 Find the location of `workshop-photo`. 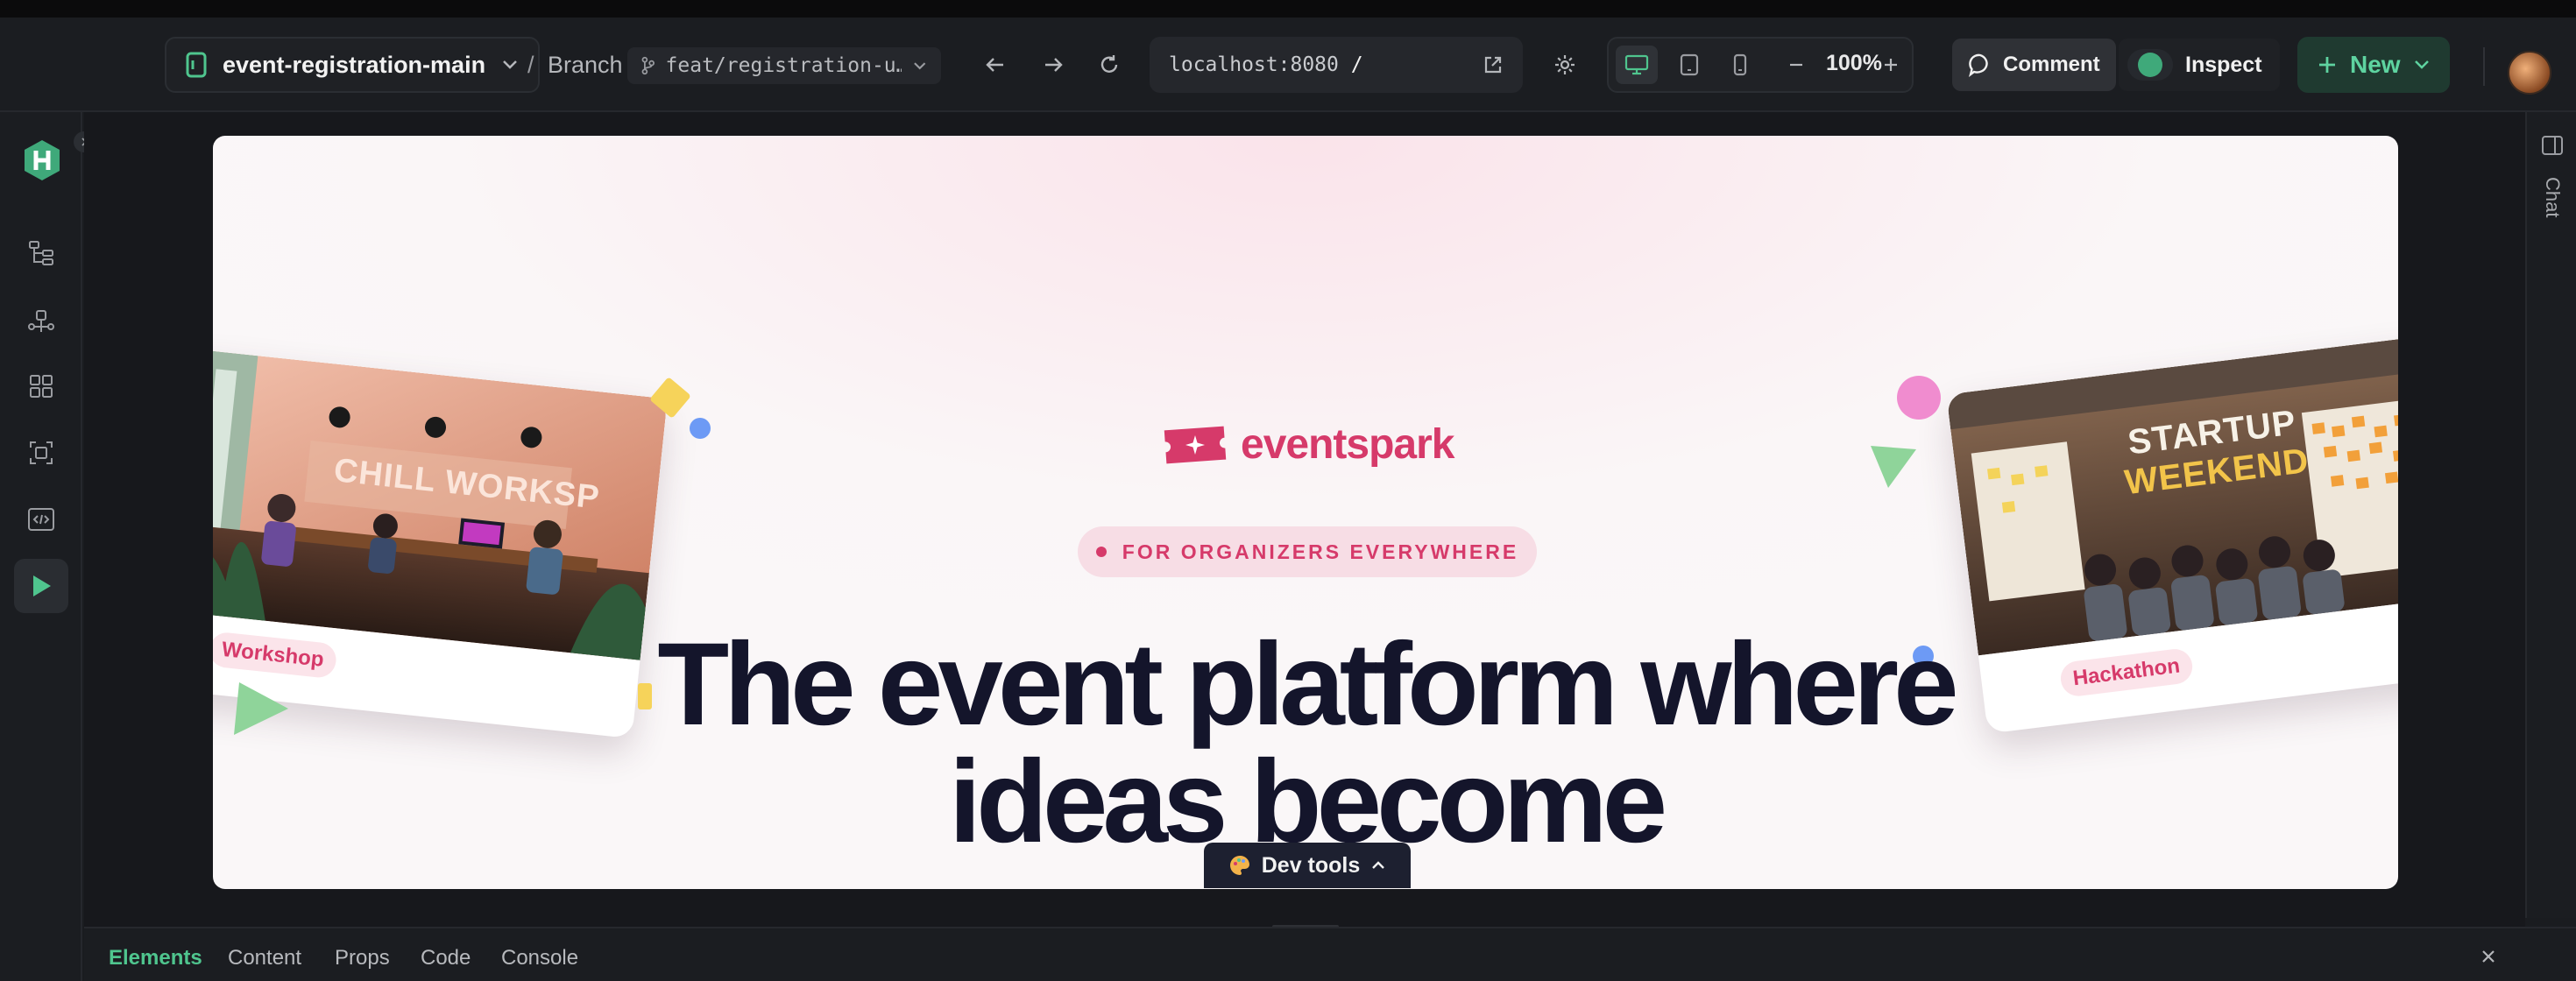

workshop-photo is located at coordinates (440, 503).